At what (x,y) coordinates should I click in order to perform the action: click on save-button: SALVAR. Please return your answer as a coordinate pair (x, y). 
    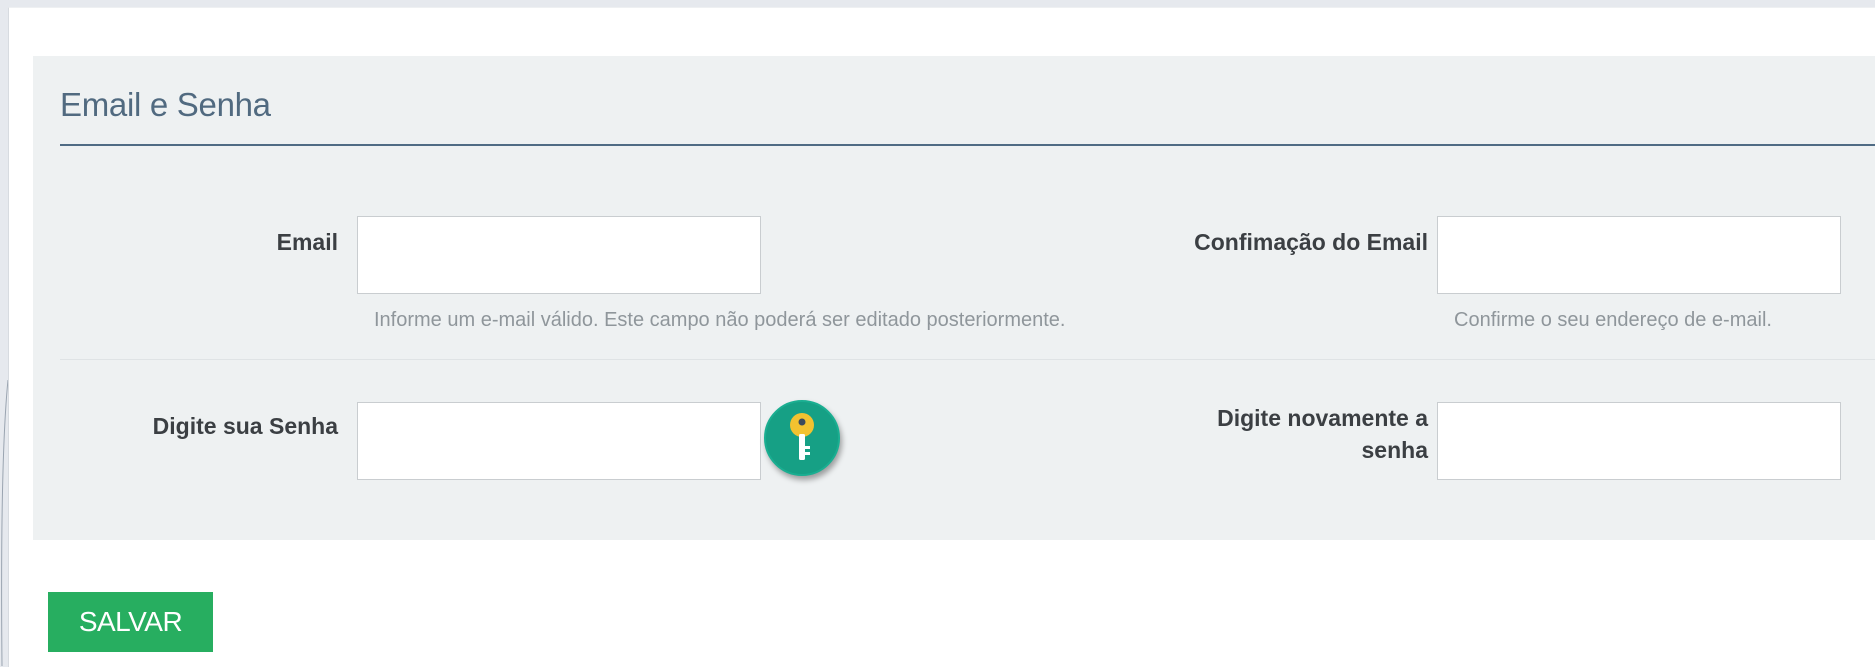
    Looking at the image, I should click on (130, 622).